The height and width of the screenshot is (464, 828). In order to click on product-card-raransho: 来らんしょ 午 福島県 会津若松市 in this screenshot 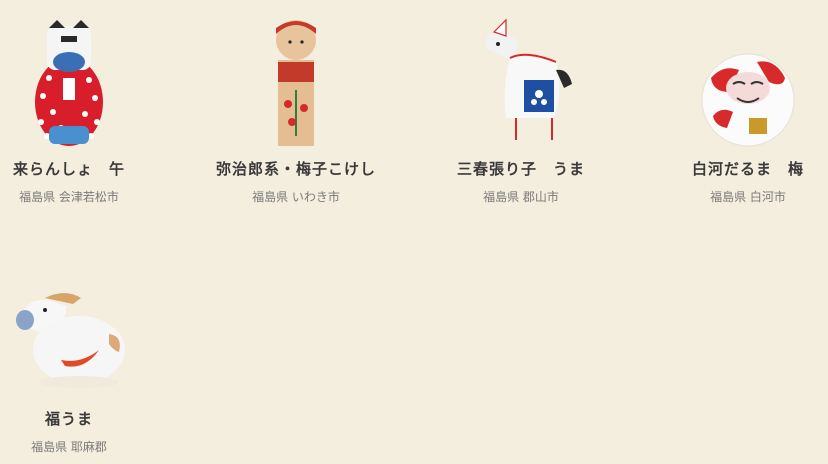, I will do `click(69, 111)`.